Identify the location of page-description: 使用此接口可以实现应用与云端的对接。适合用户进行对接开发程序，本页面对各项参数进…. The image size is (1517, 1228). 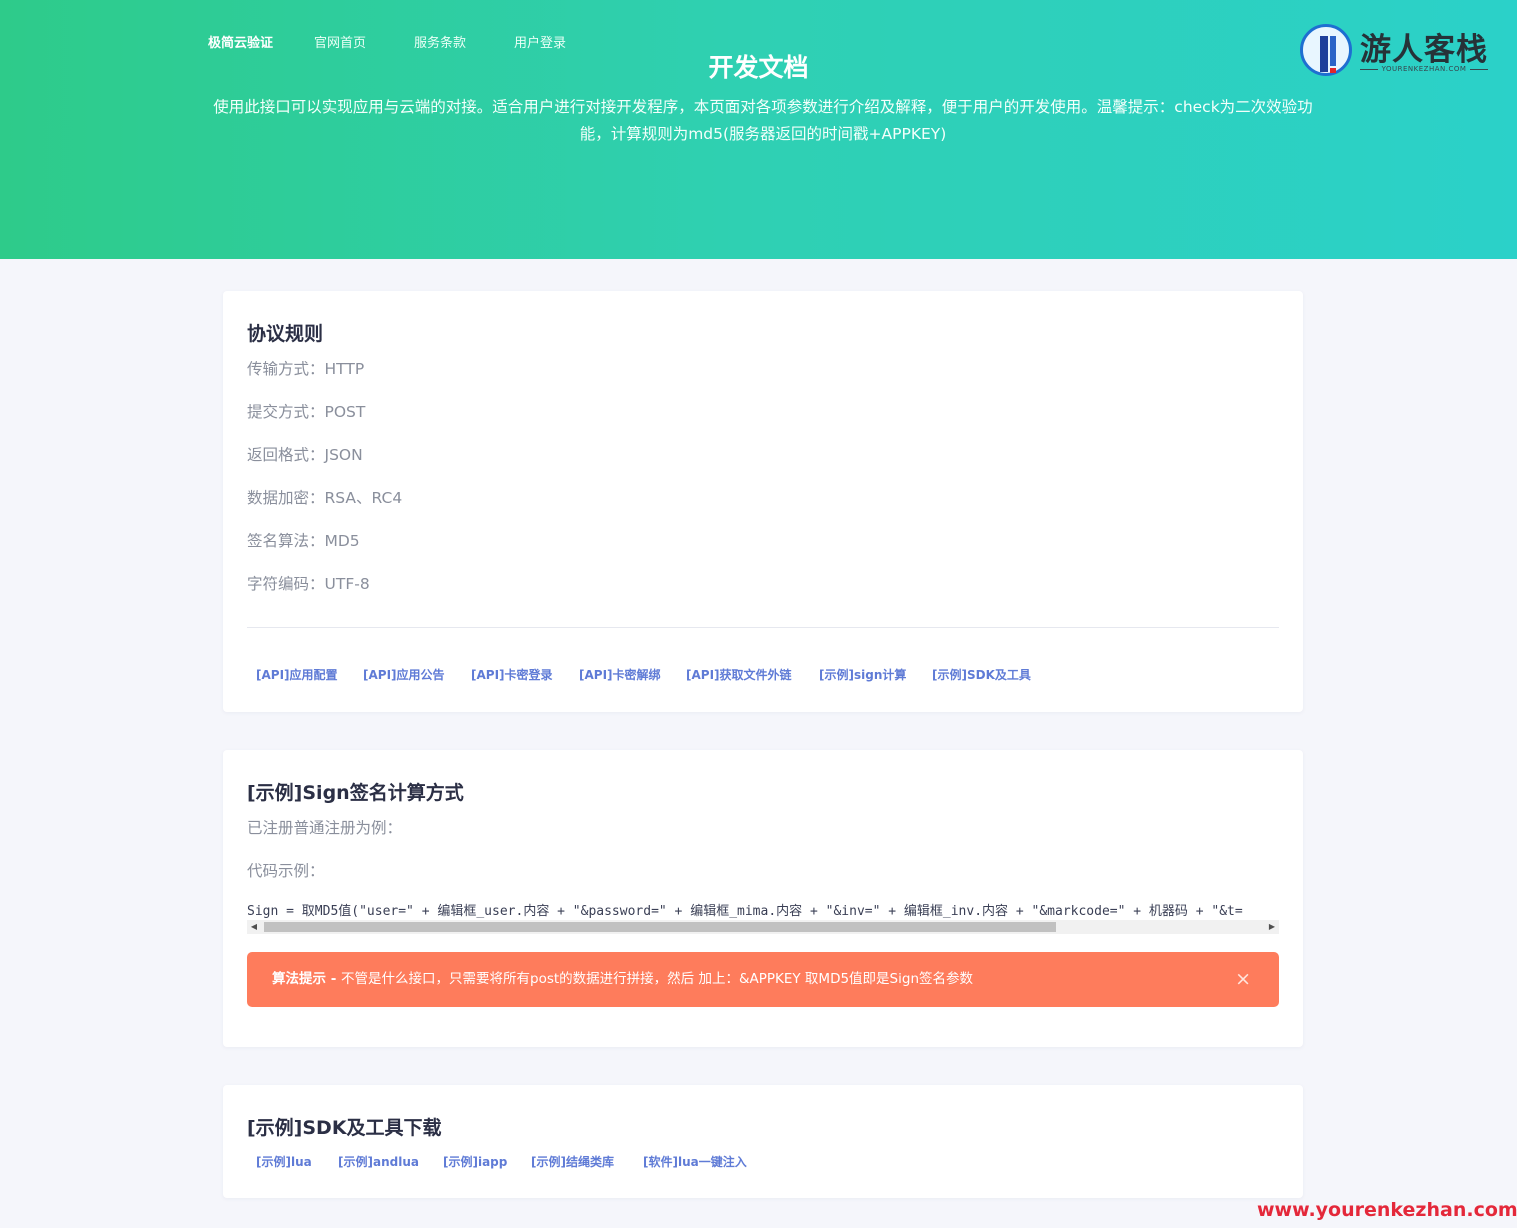
(763, 120).